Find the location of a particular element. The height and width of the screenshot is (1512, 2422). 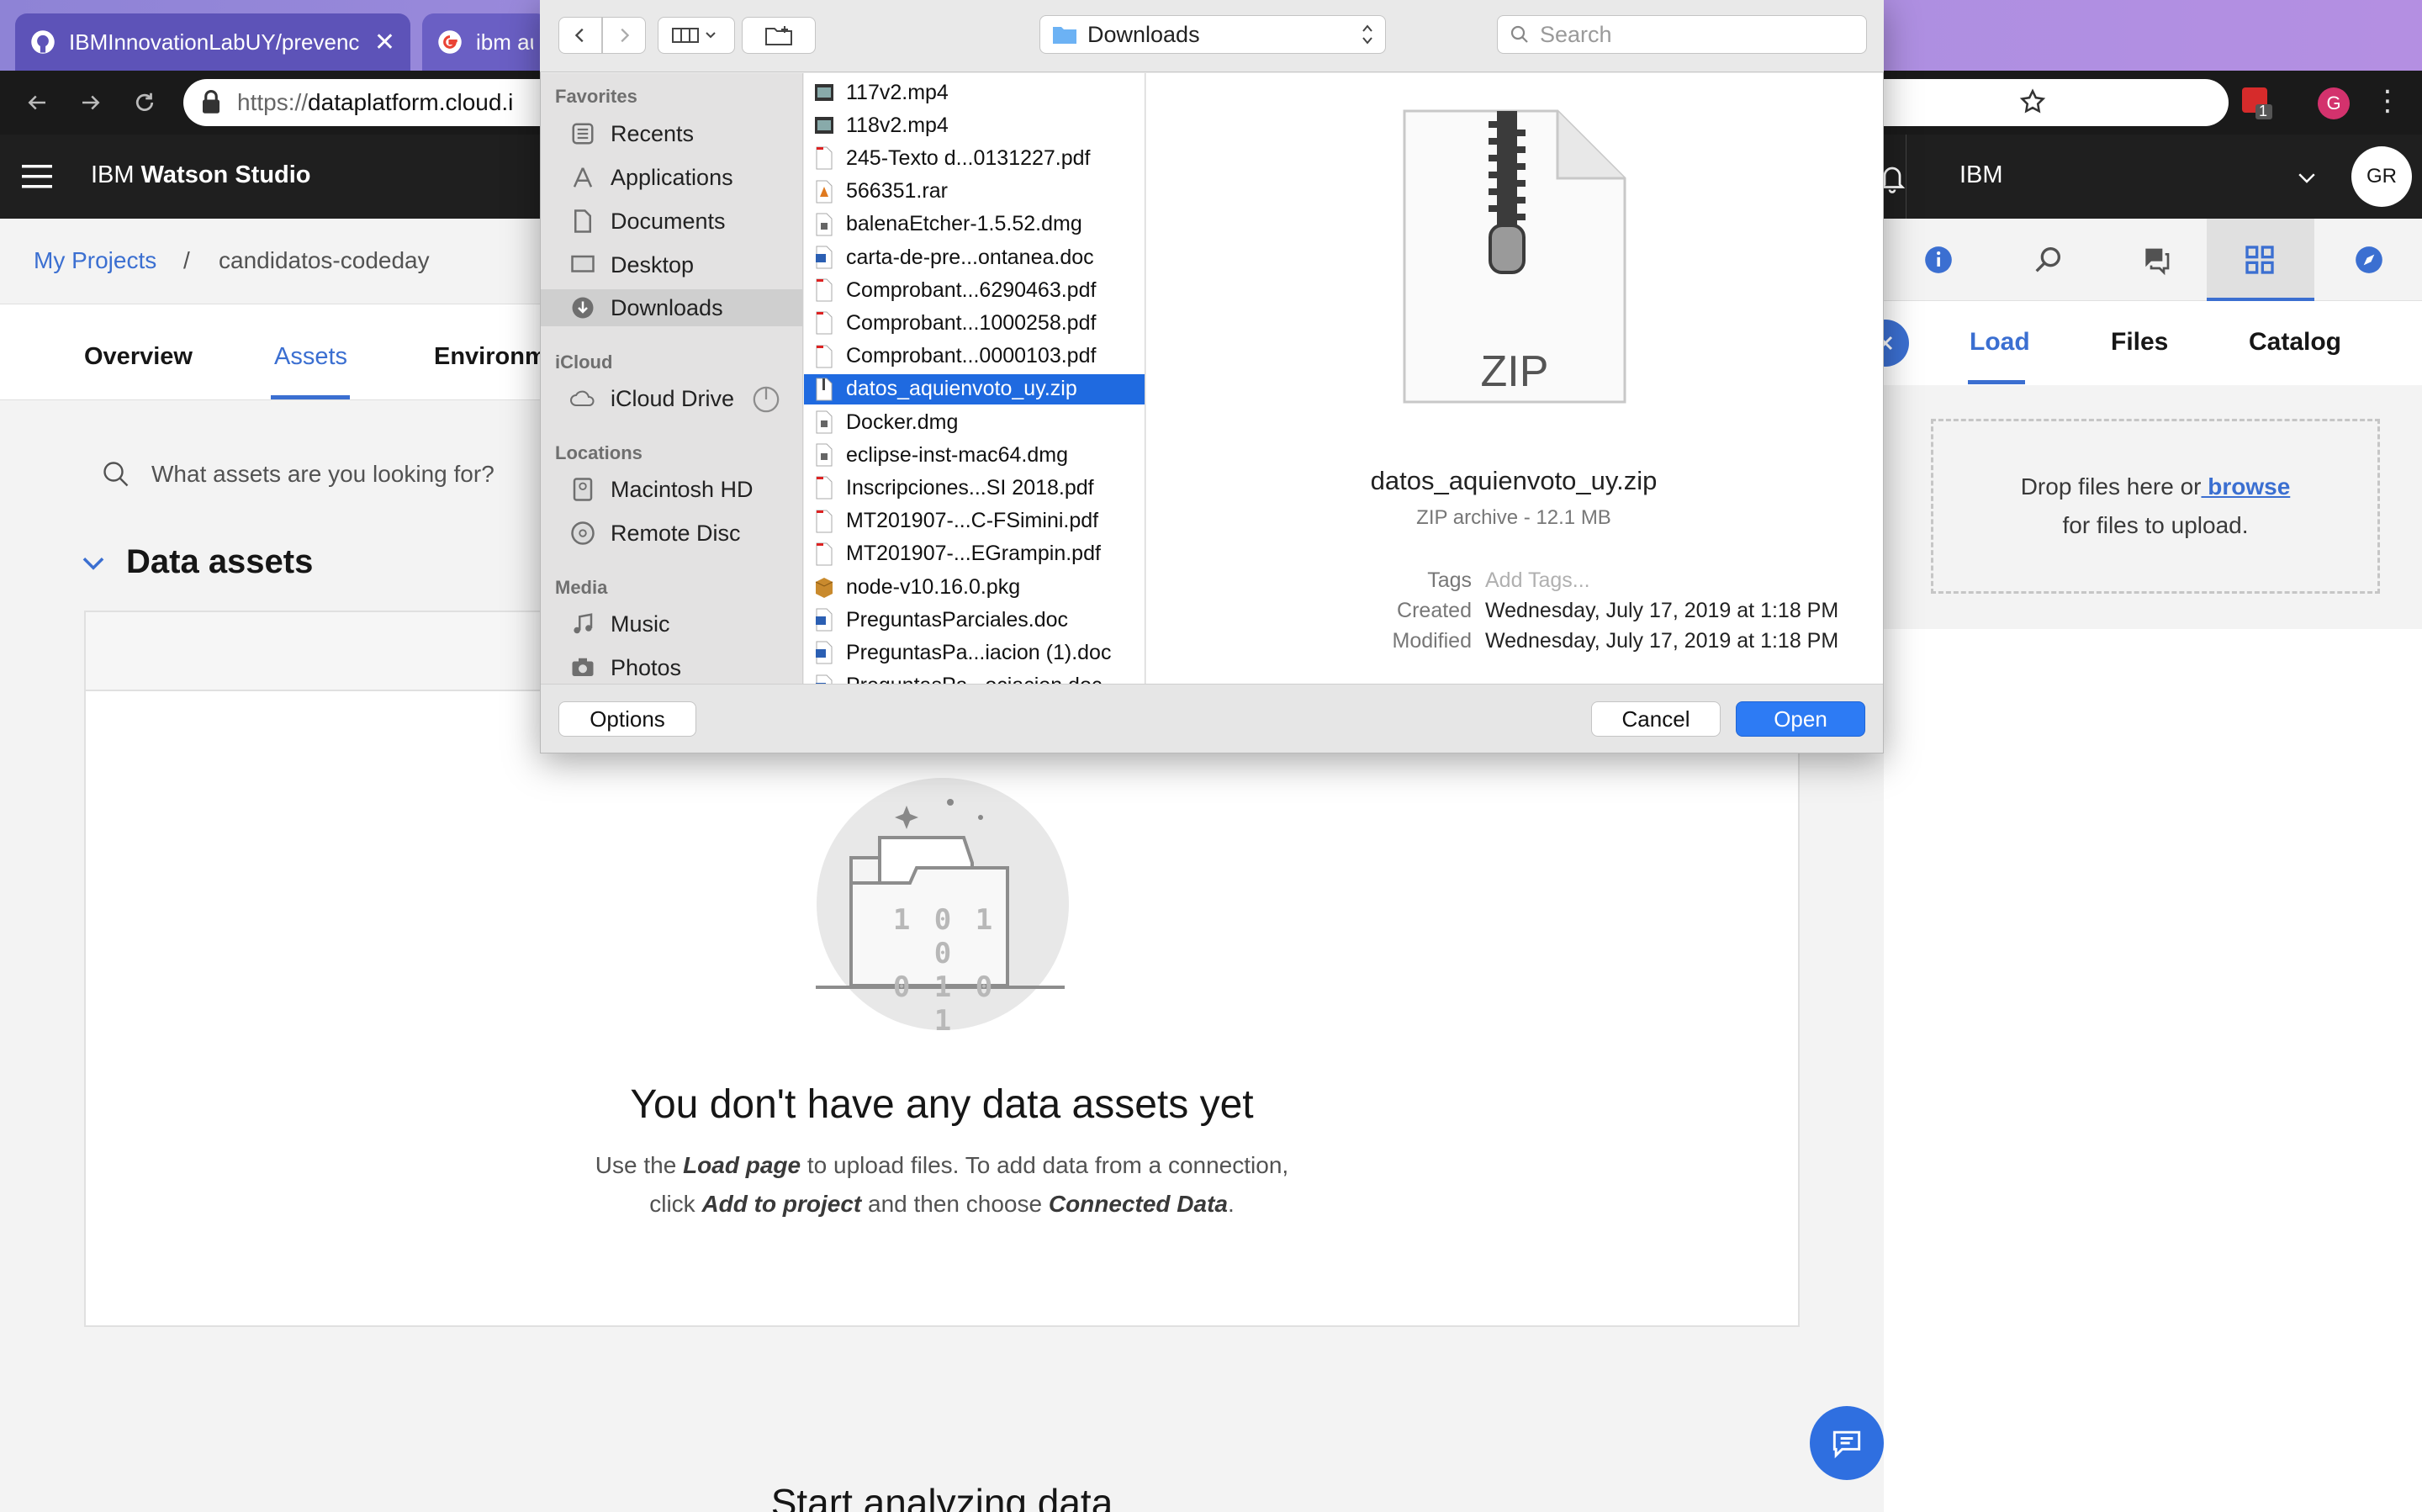

file-name: Comprobant...1000258.pdf is located at coordinates (971, 322).